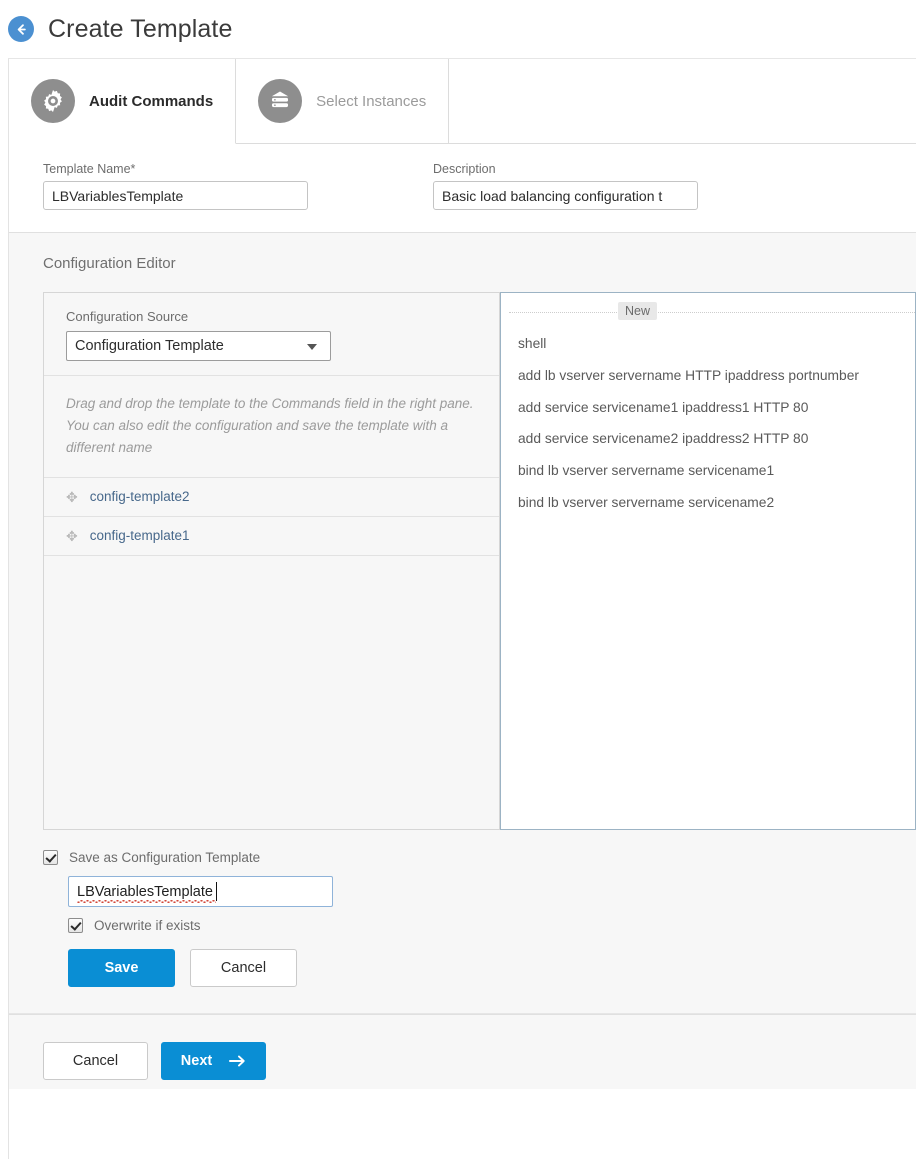  Describe the element at coordinates (479, 857) in the screenshot. I see `save-as-template-row: Save as Configuration Template` at that location.